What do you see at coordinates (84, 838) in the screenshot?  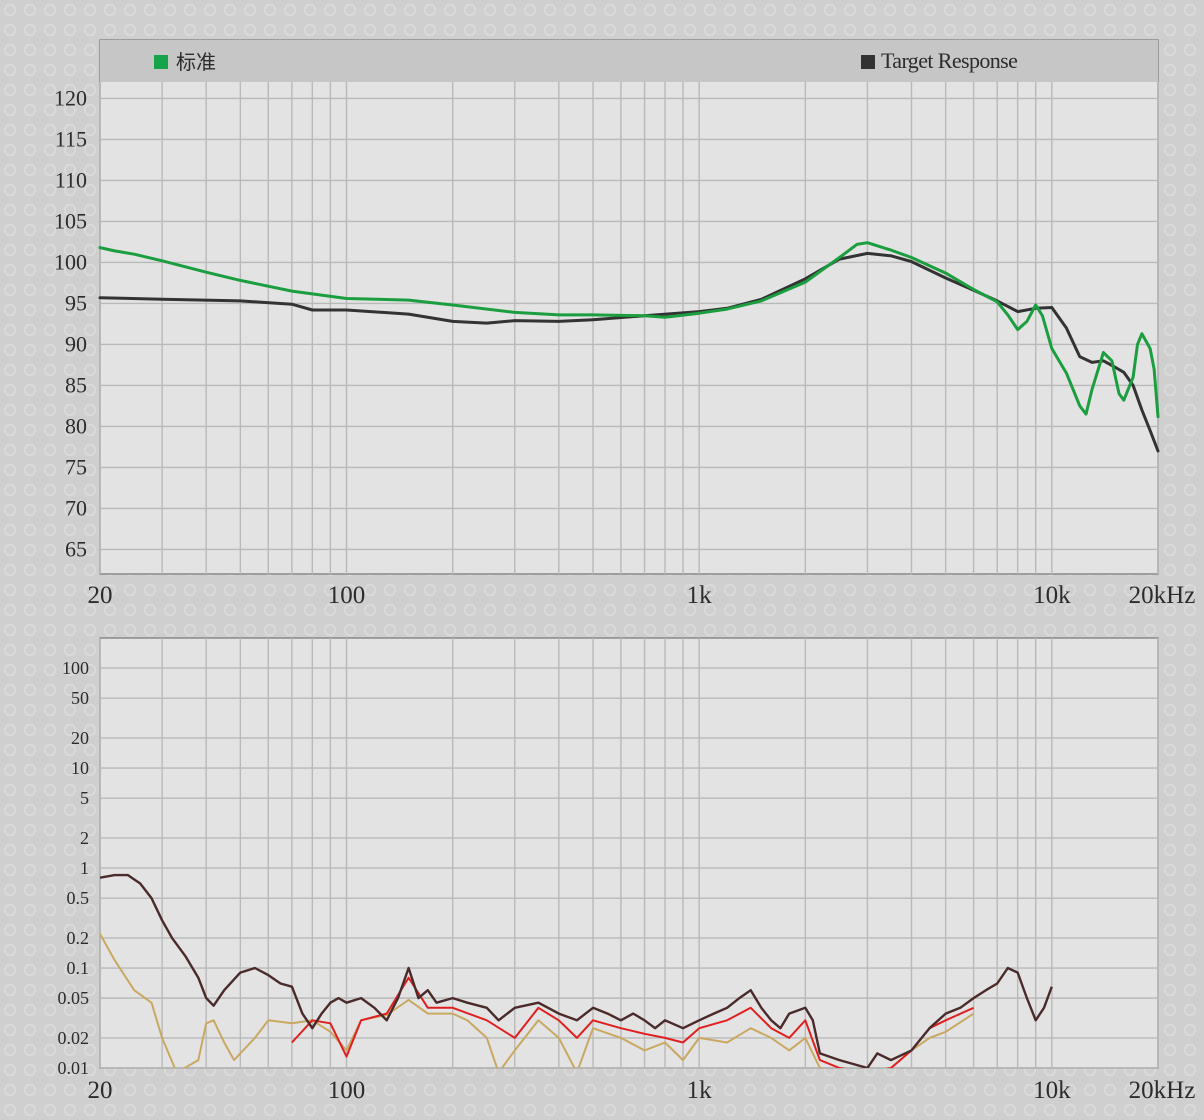 I see `y-tick-label: 2` at bounding box center [84, 838].